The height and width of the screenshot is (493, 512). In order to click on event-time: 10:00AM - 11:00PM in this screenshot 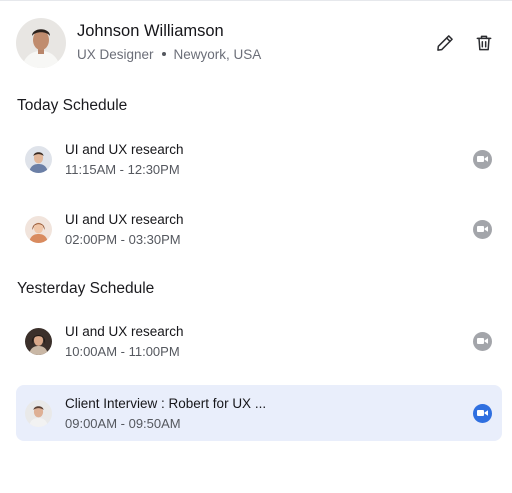, I will do `click(122, 351)`.